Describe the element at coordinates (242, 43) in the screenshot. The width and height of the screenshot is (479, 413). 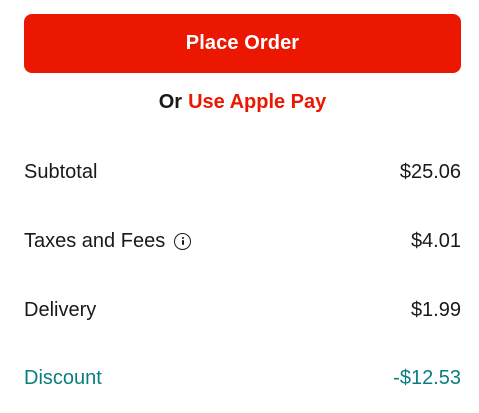
I see `place-order-button: Place Order` at that location.